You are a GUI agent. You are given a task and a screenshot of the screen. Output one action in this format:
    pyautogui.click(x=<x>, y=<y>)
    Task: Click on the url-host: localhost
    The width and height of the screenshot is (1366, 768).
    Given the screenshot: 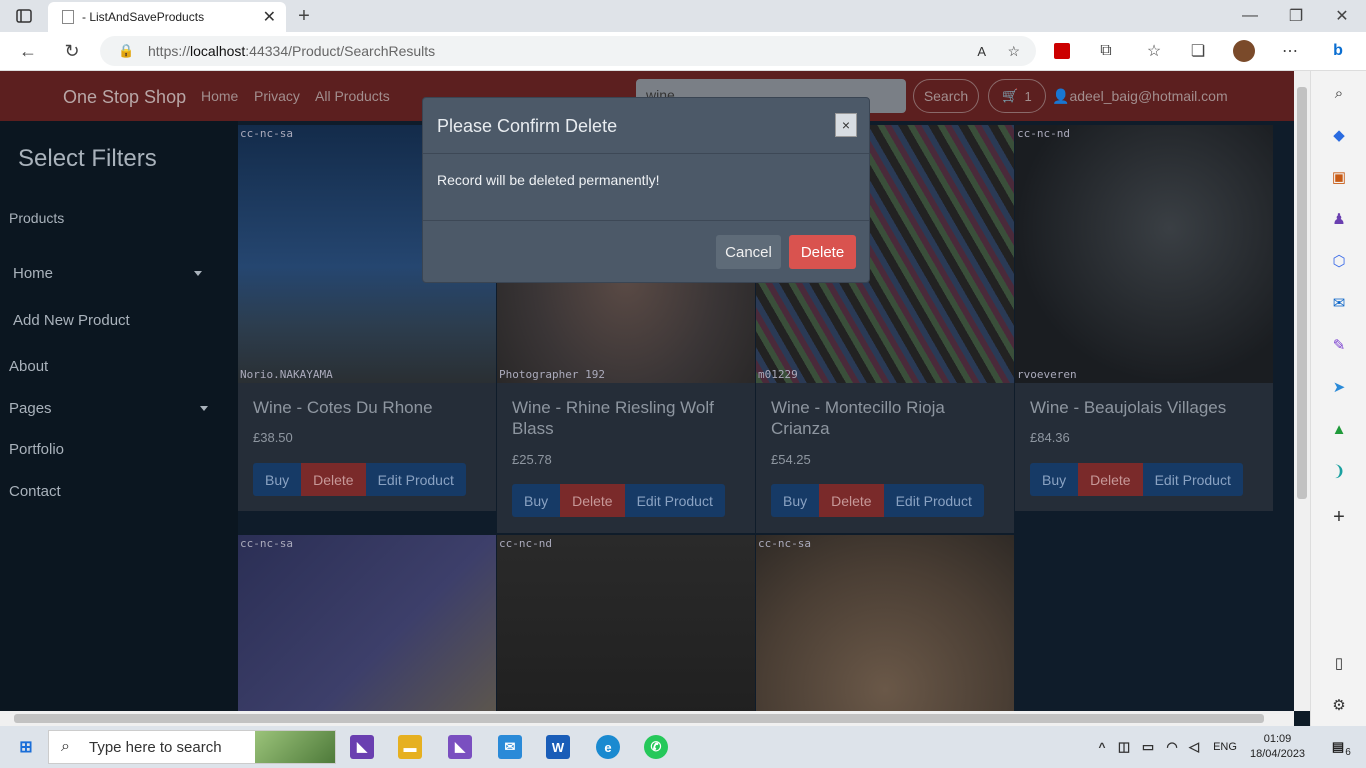 What is the action you would take?
    pyautogui.click(x=218, y=51)
    